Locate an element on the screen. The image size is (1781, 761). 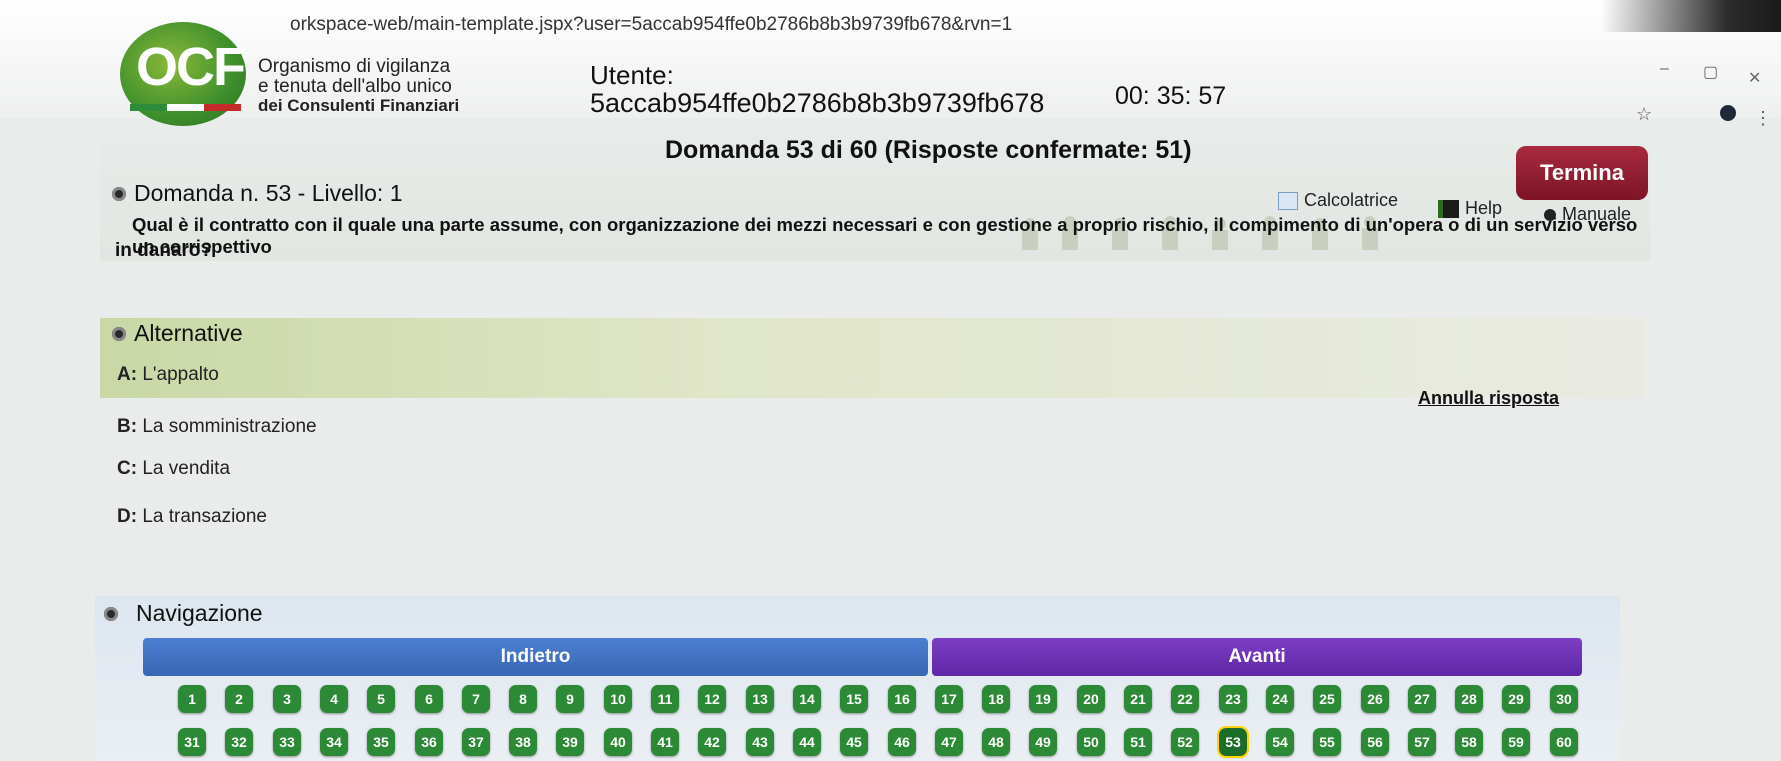
question-number-button: 27 is located at coordinates (1422, 699).